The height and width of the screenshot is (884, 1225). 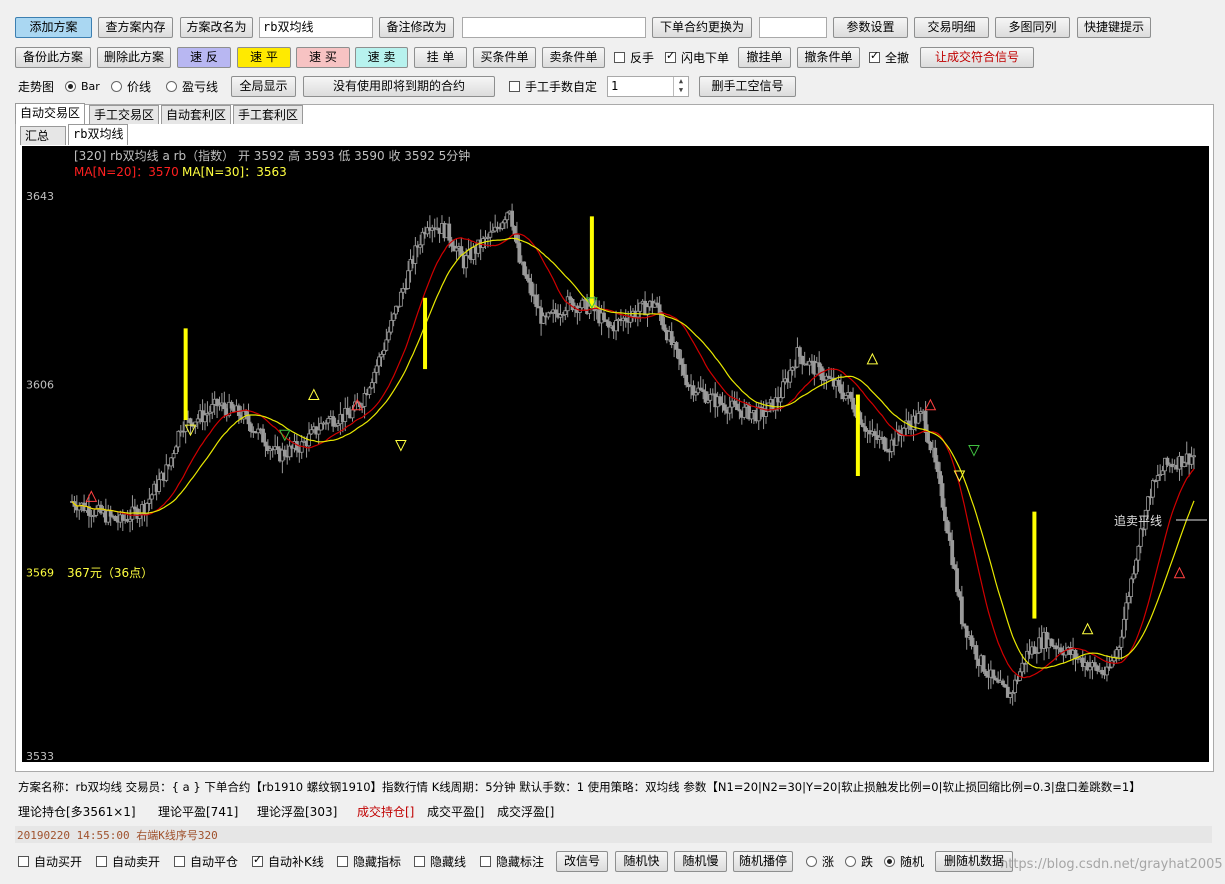 I want to click on cancel-all-checkbox: 全撤, so click(x=889, y=57).